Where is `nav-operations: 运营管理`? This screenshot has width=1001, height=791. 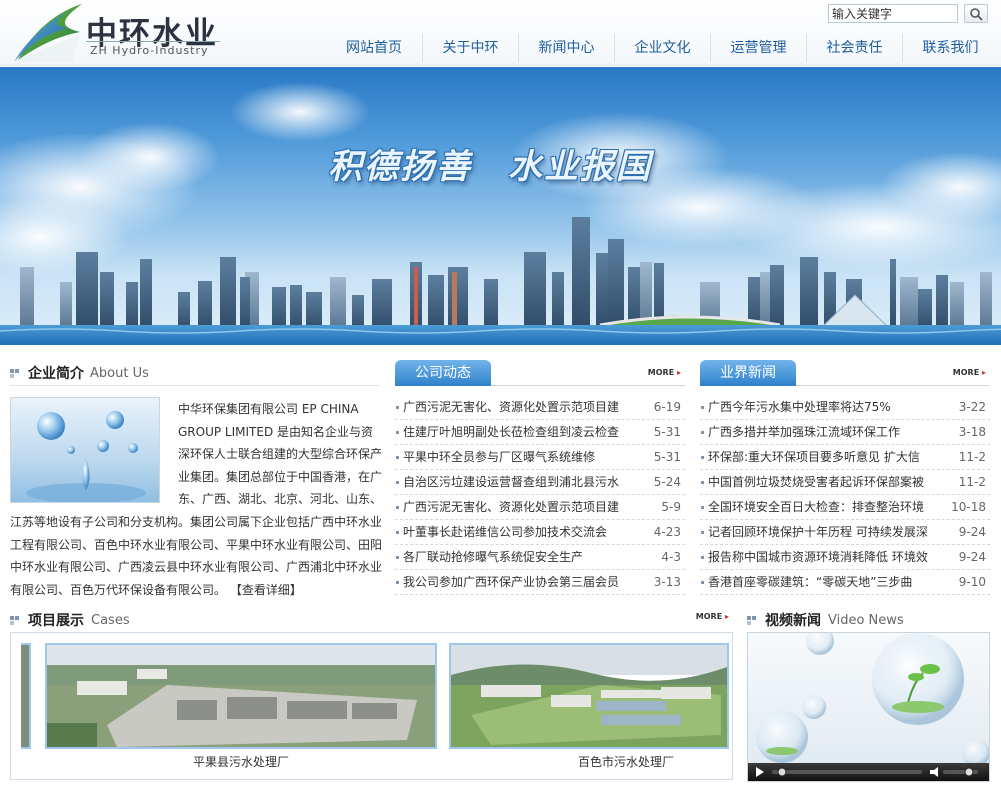
nav-operations: 运营管理 is located at coordinates (758, 48).